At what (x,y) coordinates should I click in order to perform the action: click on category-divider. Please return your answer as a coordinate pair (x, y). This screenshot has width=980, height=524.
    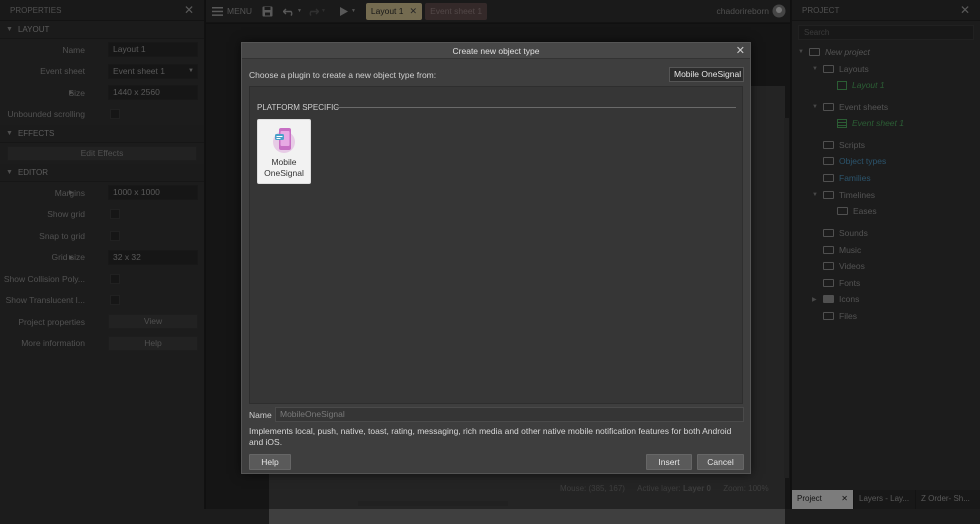
    Looking at the image, I should click on (536, 107).